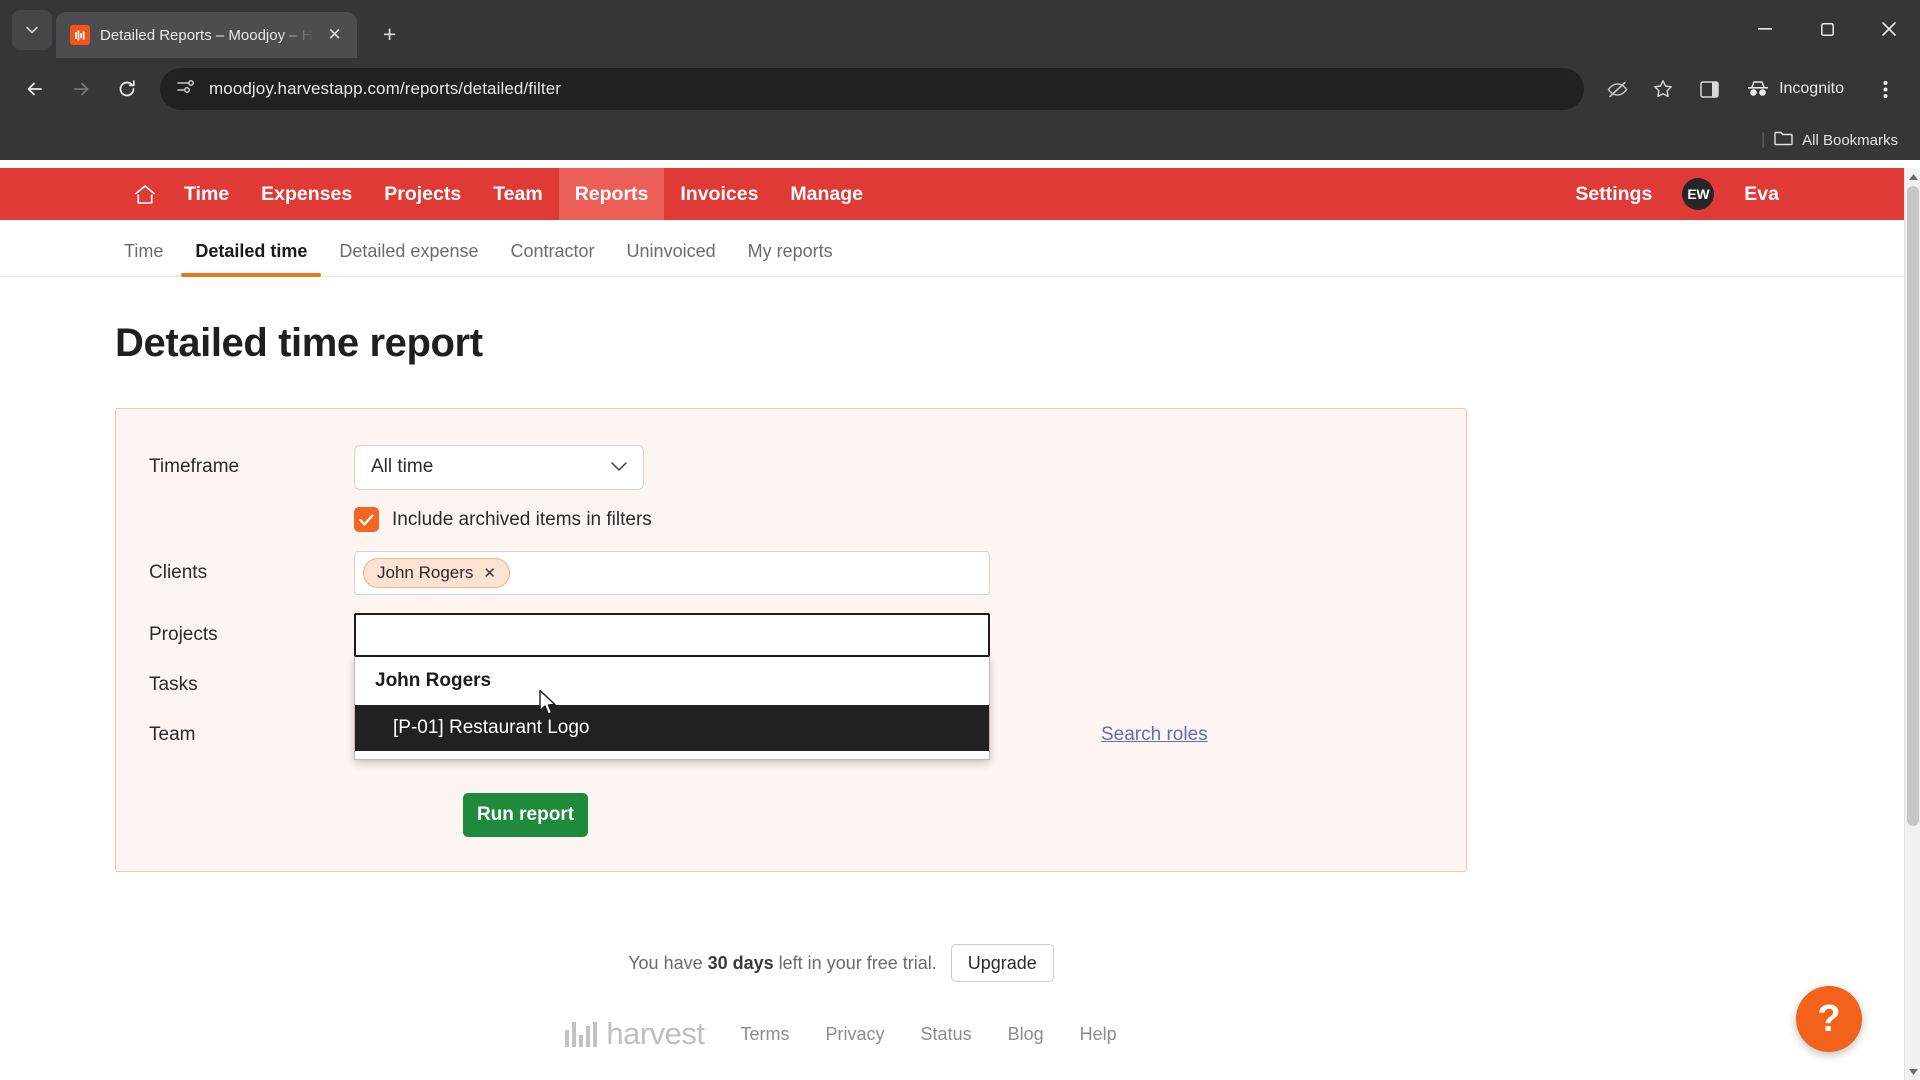 Image resolution: width=1920 pixels, height=1080 pixels. I want to click on projects-input, so click(672, 635).